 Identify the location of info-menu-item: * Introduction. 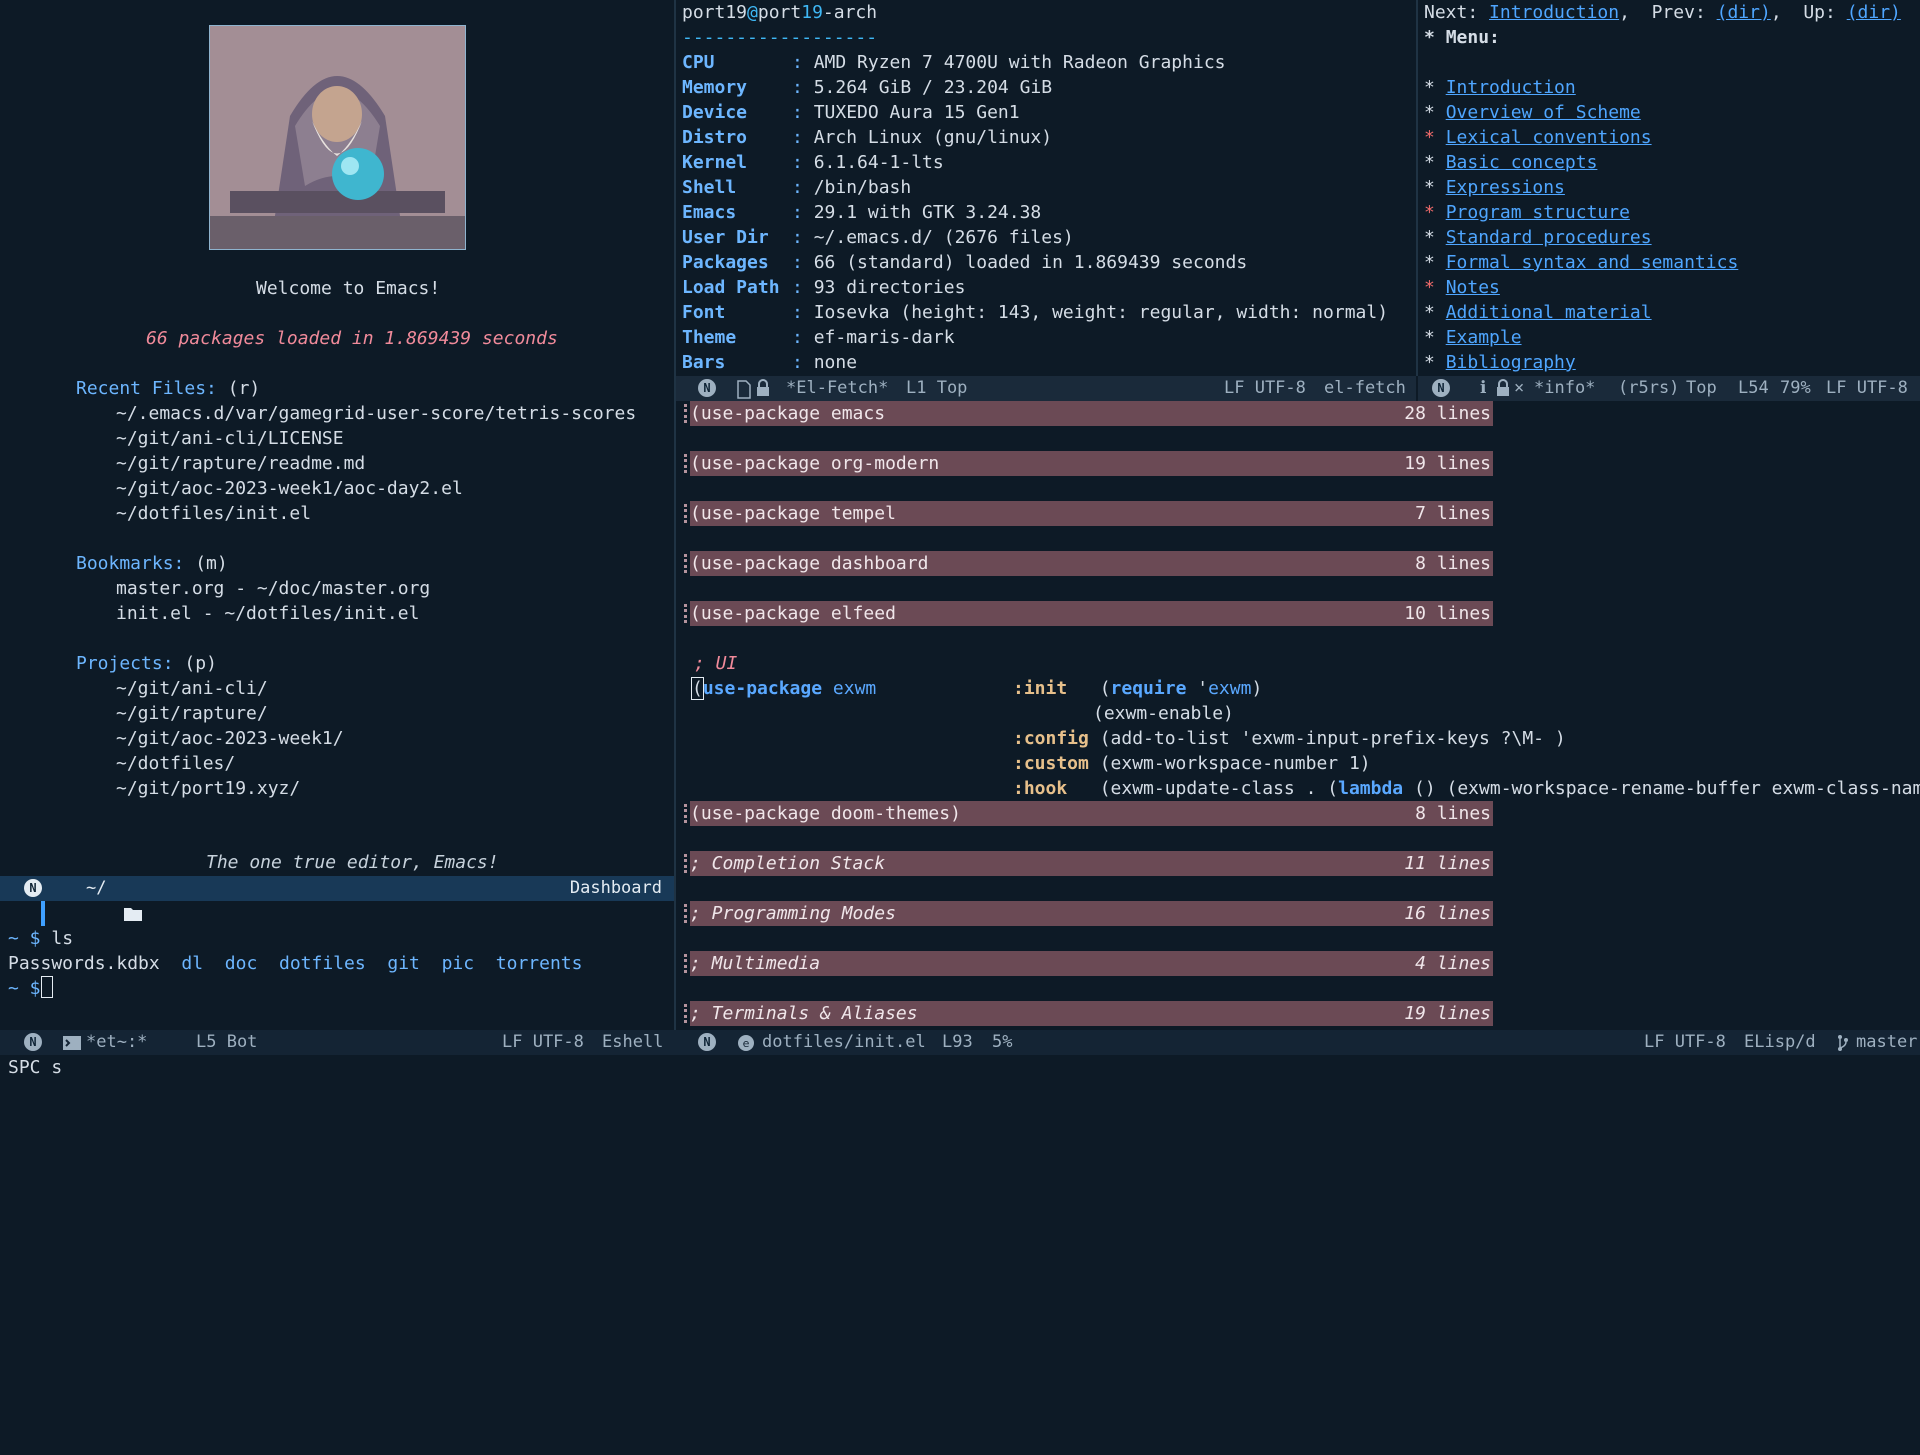
(1500, 87).